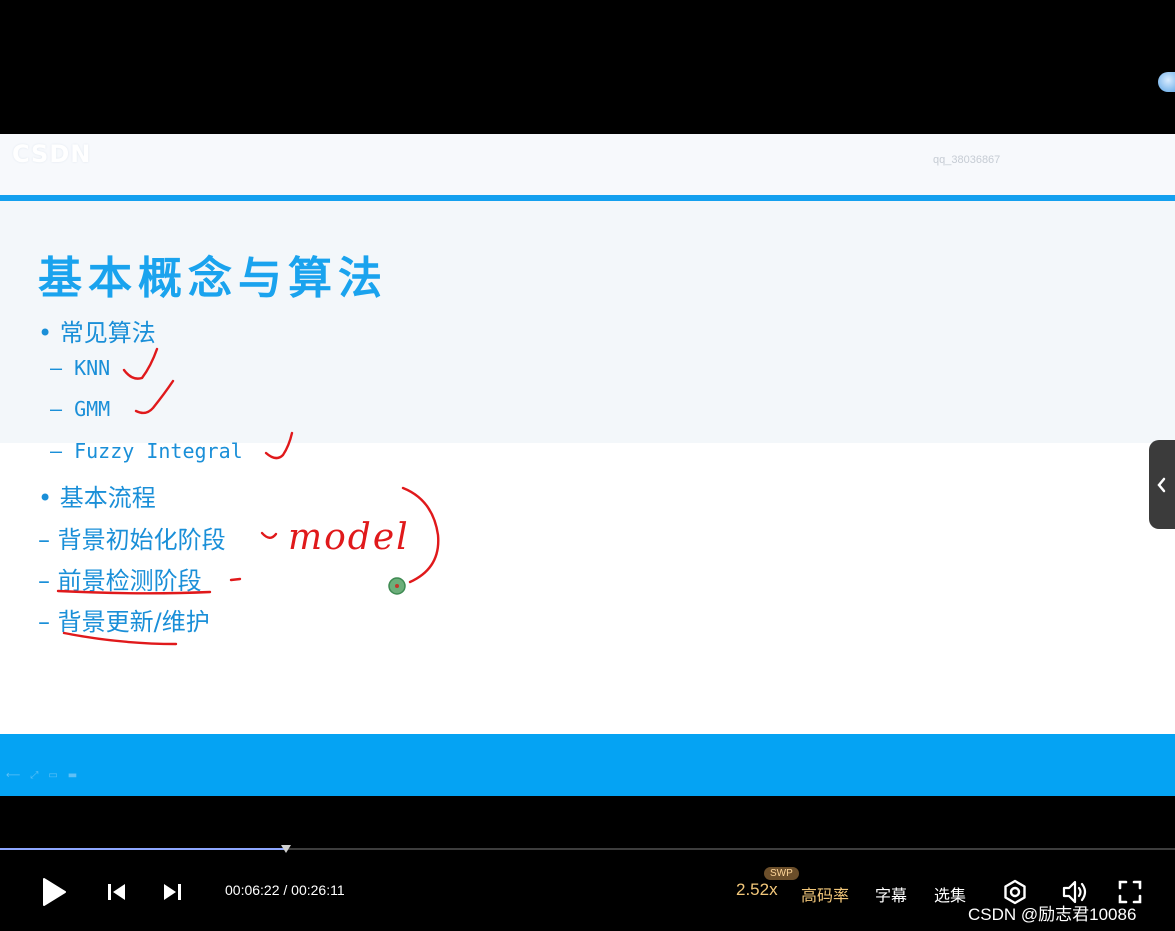  Describe the element at coordinates (143, 849) in the screenshot. I see `progress-fill` at that location.